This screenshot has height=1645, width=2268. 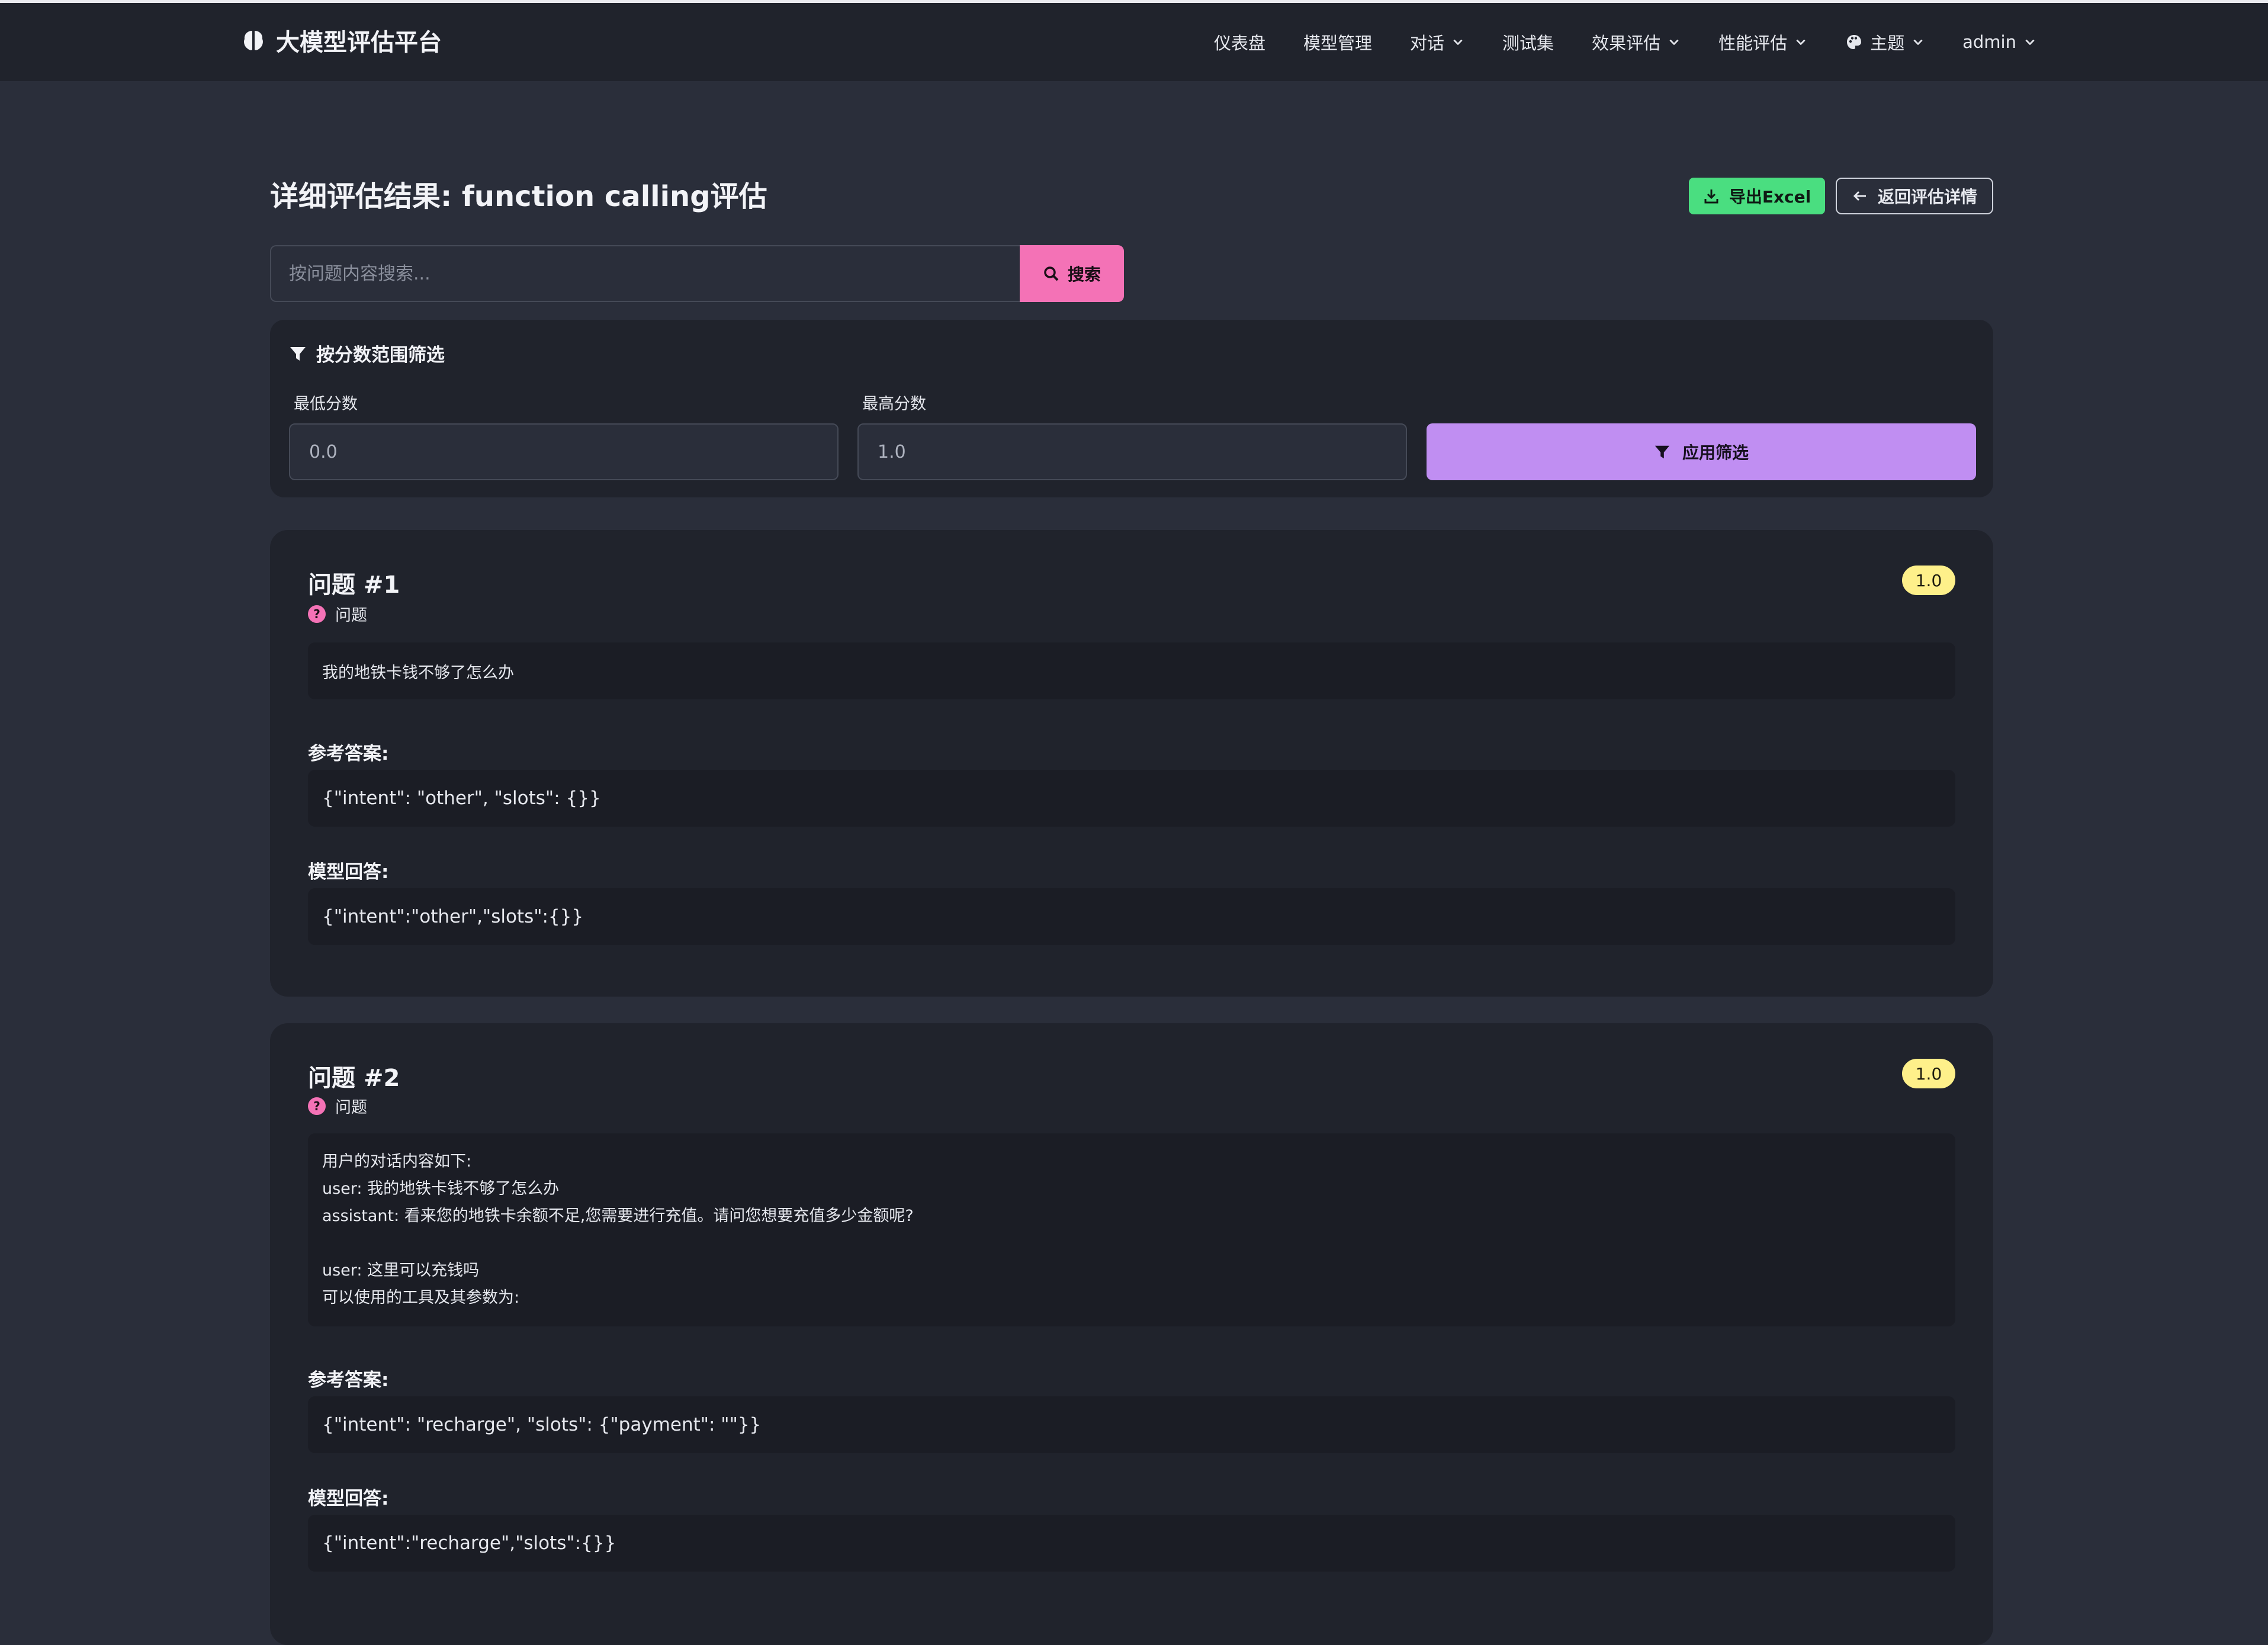 I want to click on nav-user-label: admin, so click(x=1989, y=42).